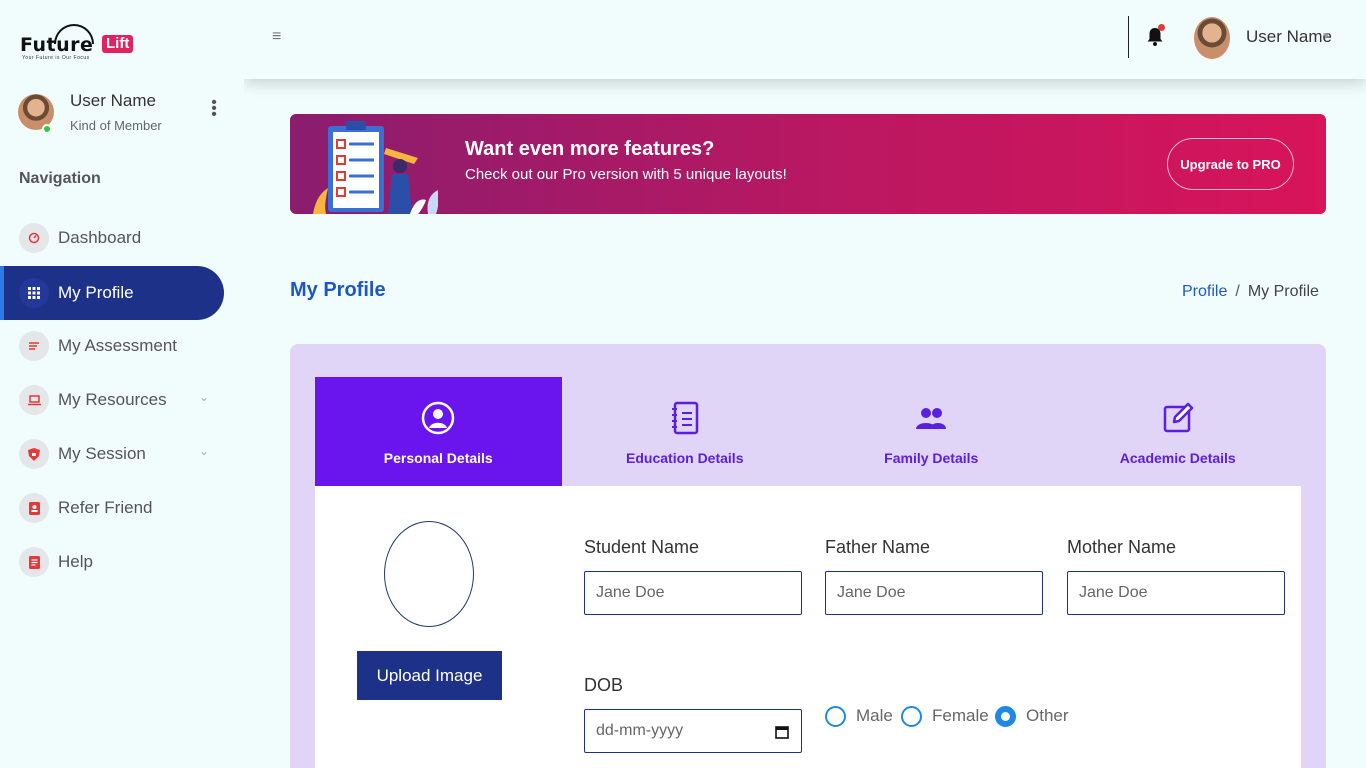  I want to click on sidebar-item-label: My Profile, so click(96, 292).